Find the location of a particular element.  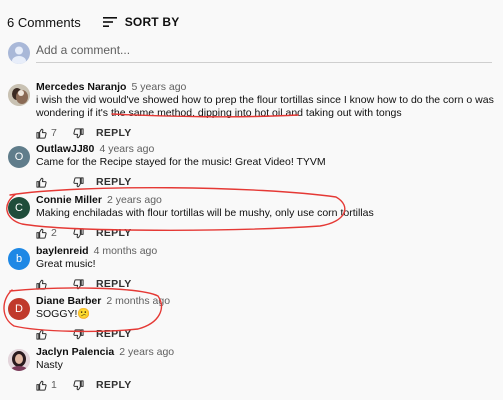

user-silhouette-icon is located at coordinates (19, 55).